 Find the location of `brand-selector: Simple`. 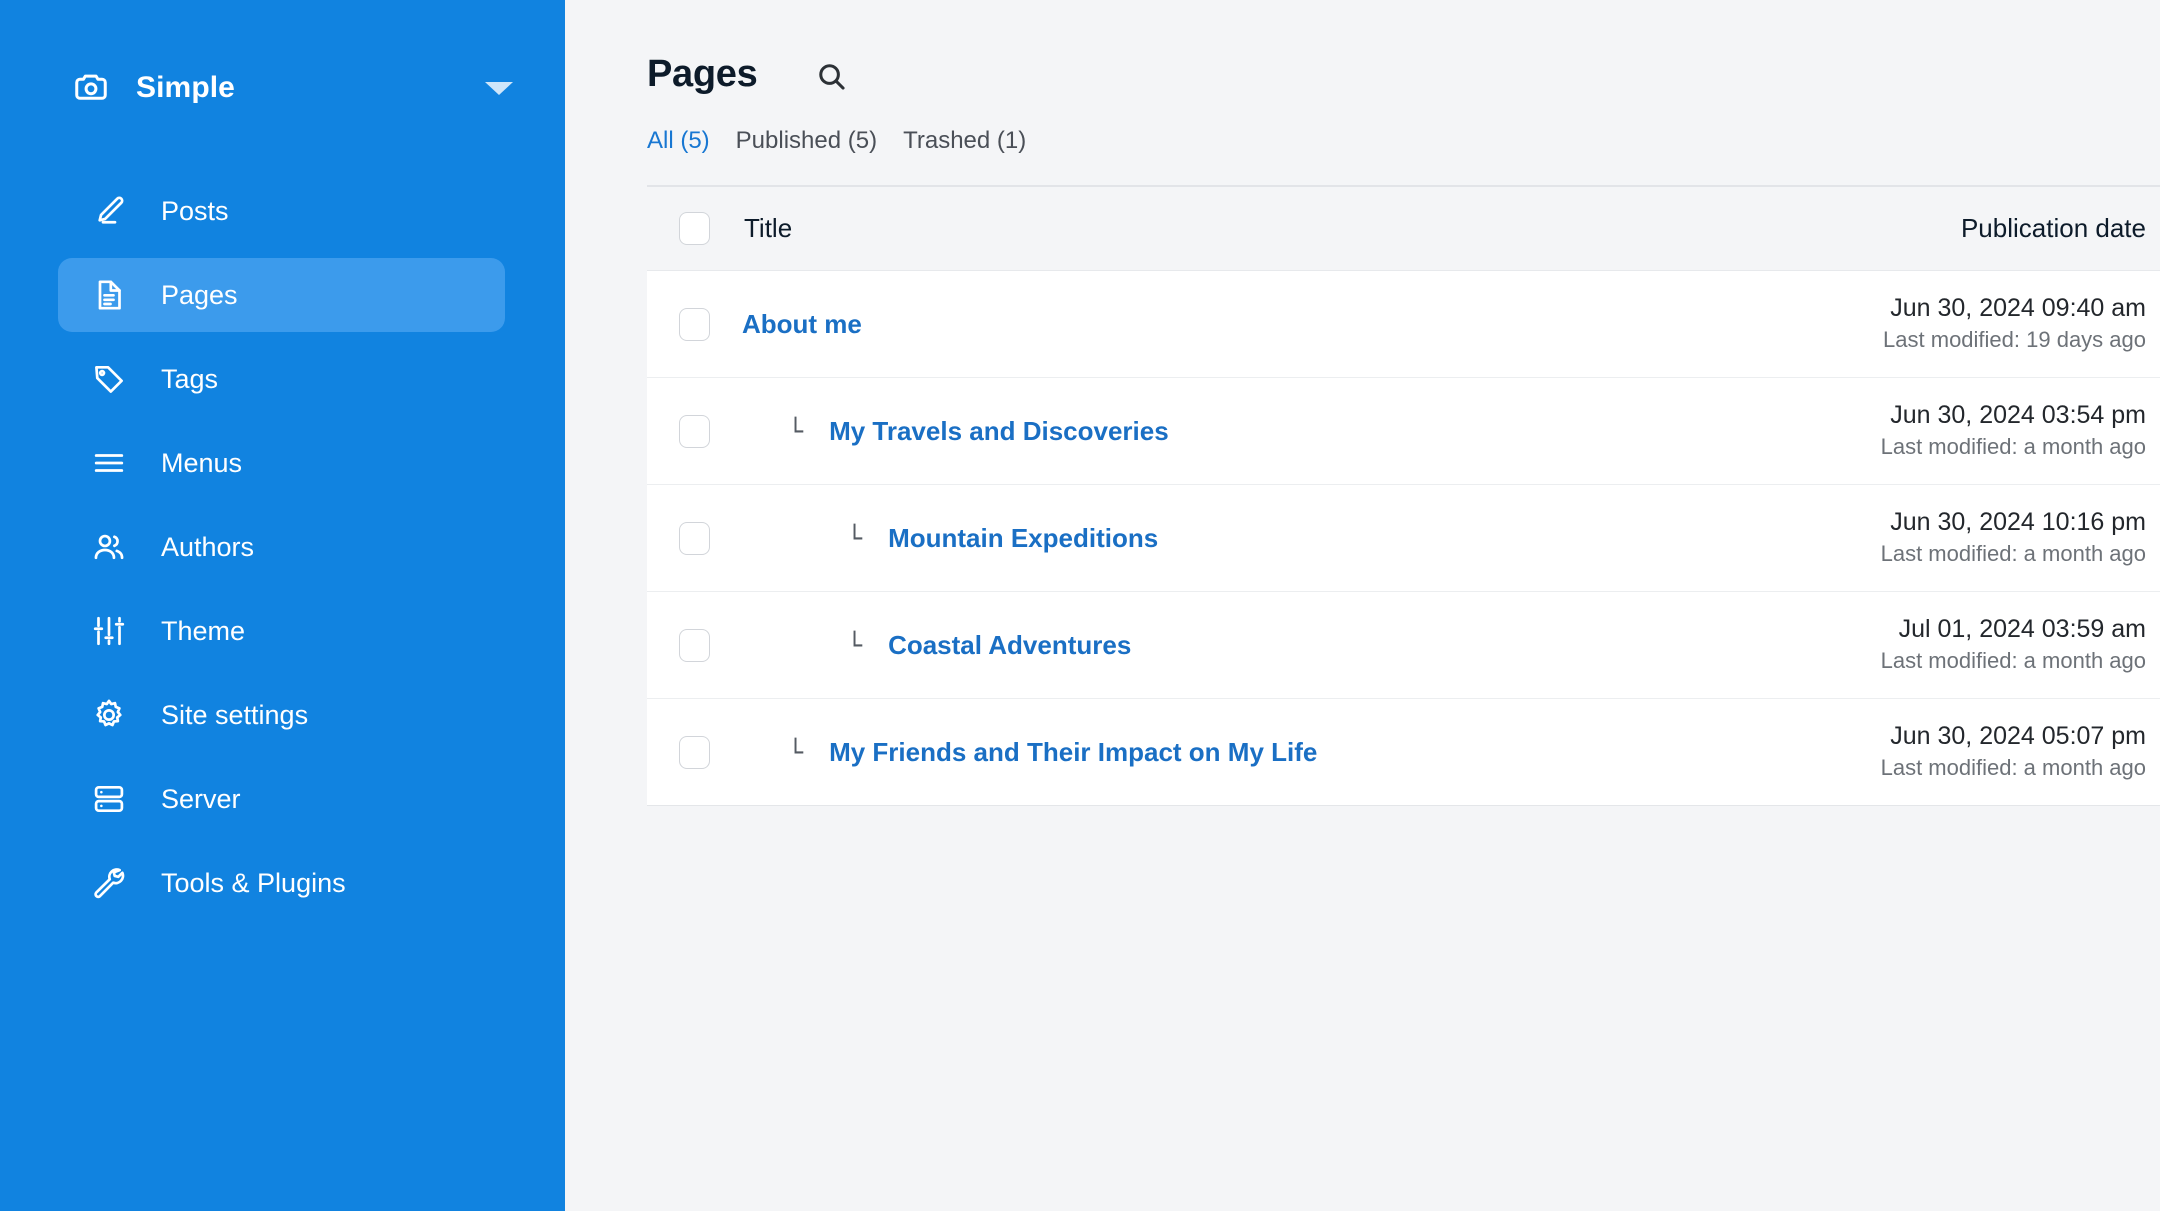

brand-selector: Simple is located at coordinates (282, 88).